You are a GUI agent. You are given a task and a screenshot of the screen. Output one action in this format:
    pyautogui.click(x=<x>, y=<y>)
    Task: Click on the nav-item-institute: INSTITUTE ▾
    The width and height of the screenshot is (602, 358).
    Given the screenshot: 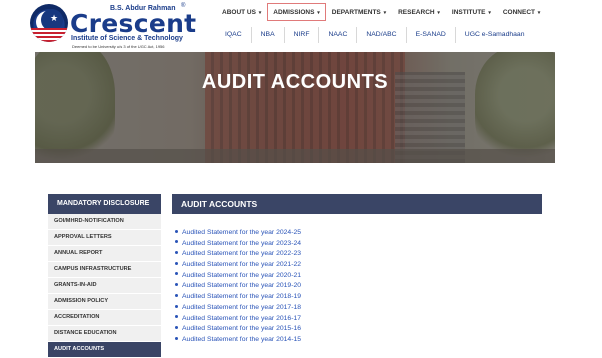 What is the action you would take?
    pyautogui.click(x=471, y=12)
    